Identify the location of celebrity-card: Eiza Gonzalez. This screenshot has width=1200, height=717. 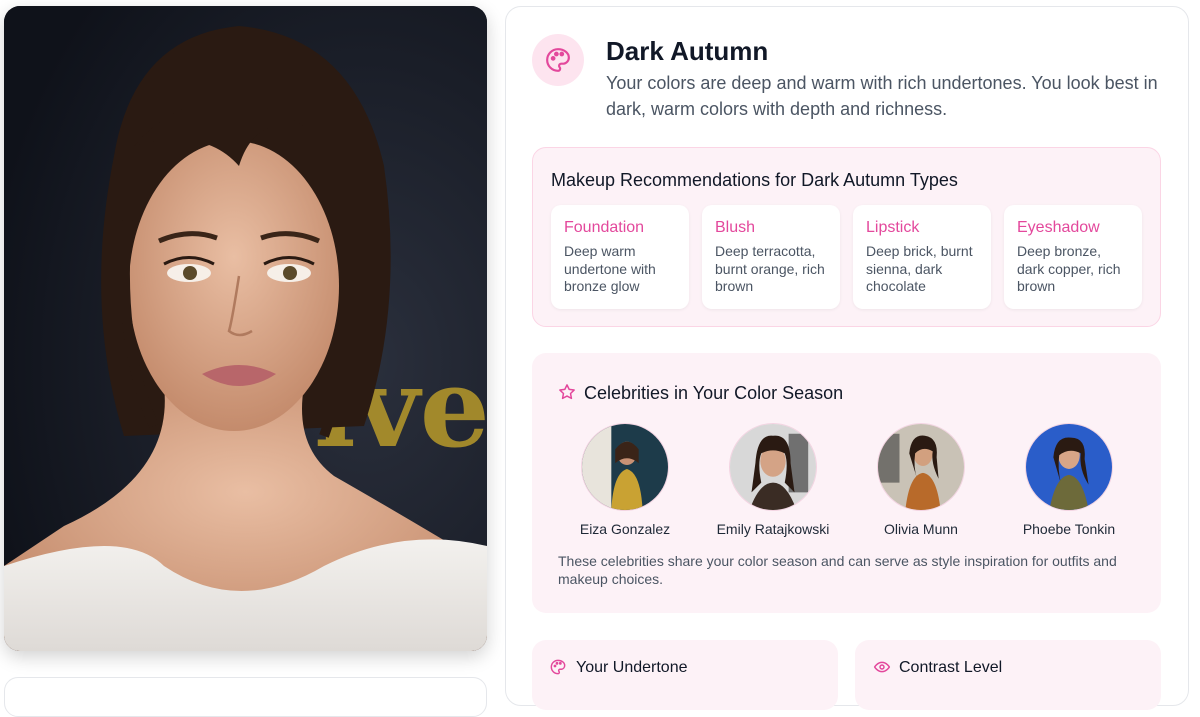
(625, 480).